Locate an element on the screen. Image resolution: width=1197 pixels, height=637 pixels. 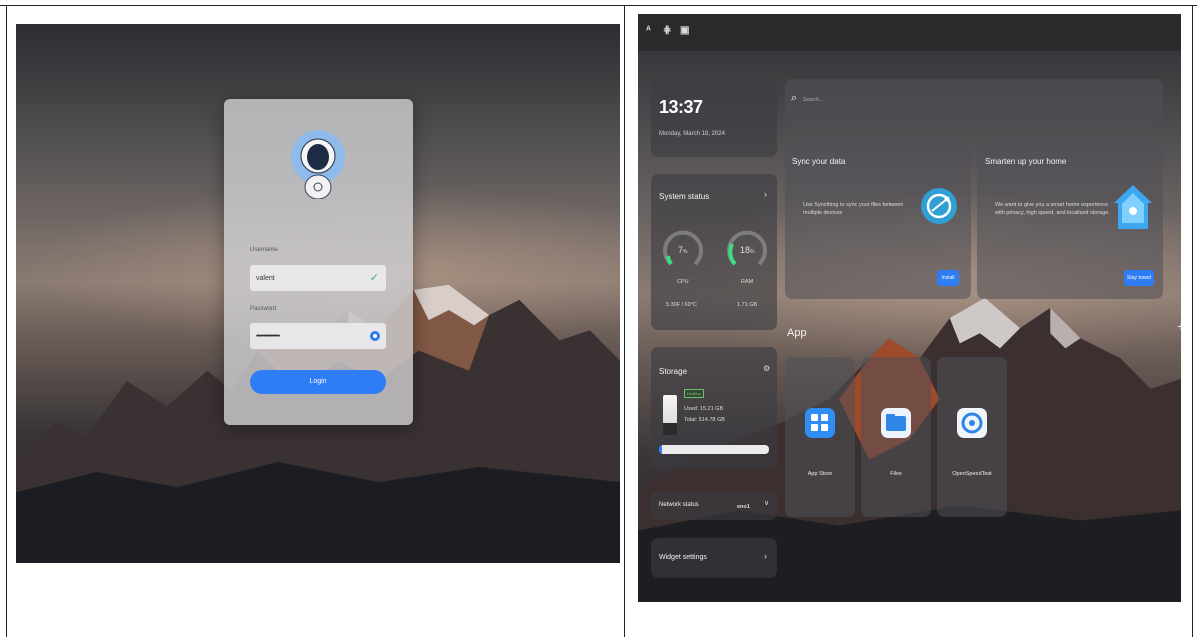
openspeedtest-icon is located at coordinates (972, 423).